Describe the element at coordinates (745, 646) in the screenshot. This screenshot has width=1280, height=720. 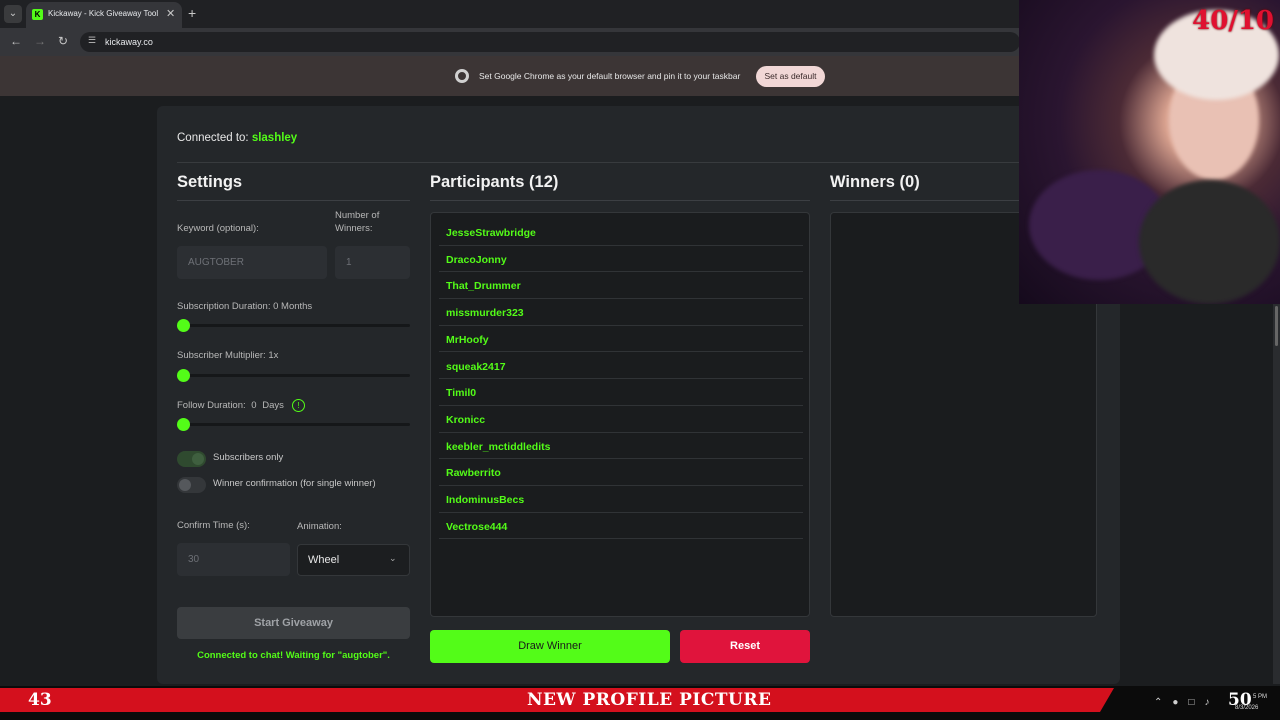
I see `reset-button: Reset` at that location.